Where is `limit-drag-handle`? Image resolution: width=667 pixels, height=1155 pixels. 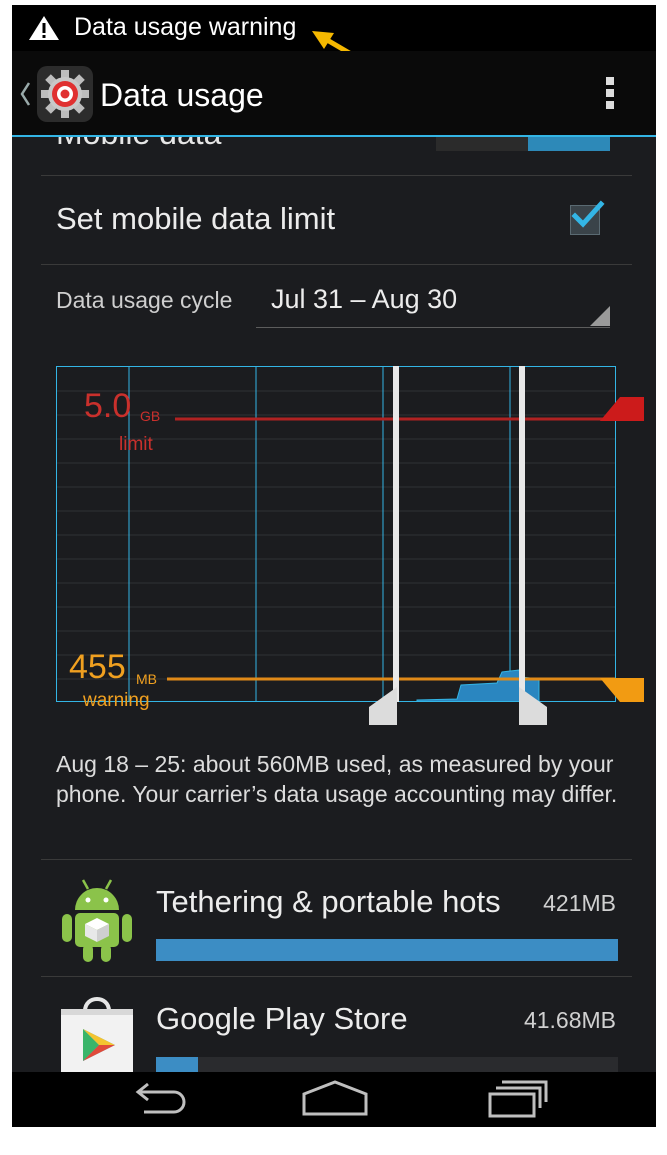 limit-drag-handle is located at coordinates (622, 409).